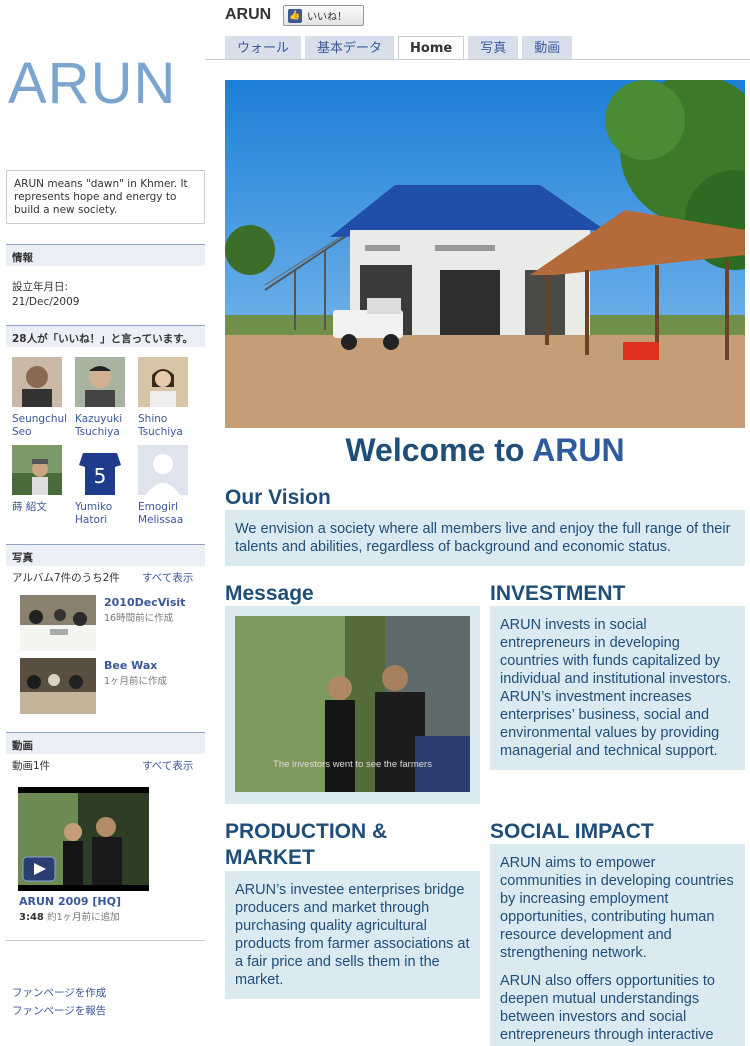  I want to click on videos-heading: 動画, so click(105, 743).